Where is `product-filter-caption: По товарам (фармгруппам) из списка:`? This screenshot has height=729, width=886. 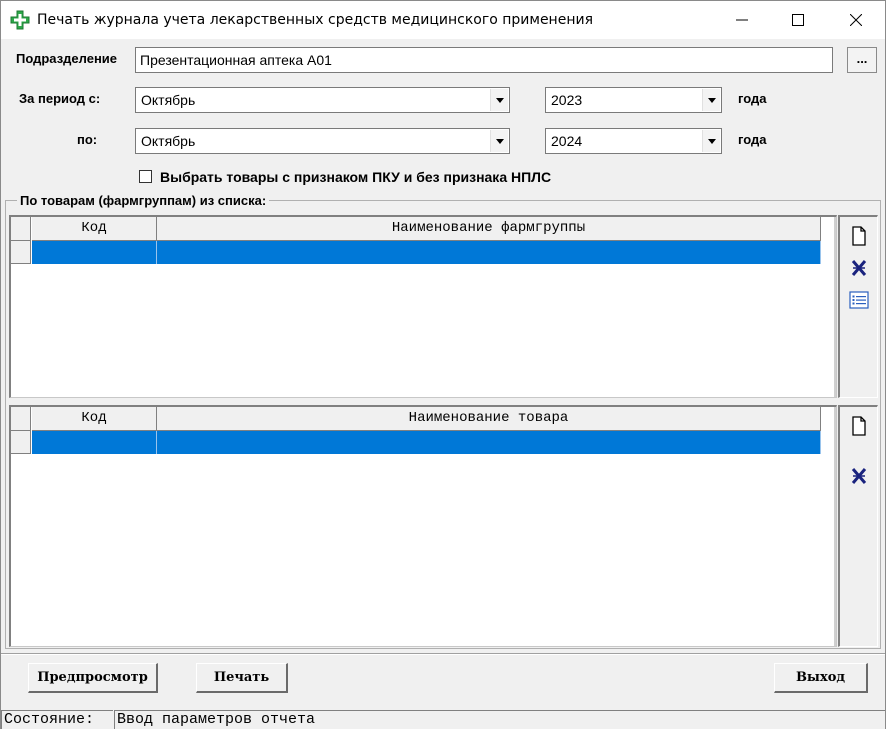
product-filter-caption: По товарам (фармгруппам) из списка: is located at coordinates (143, 200).